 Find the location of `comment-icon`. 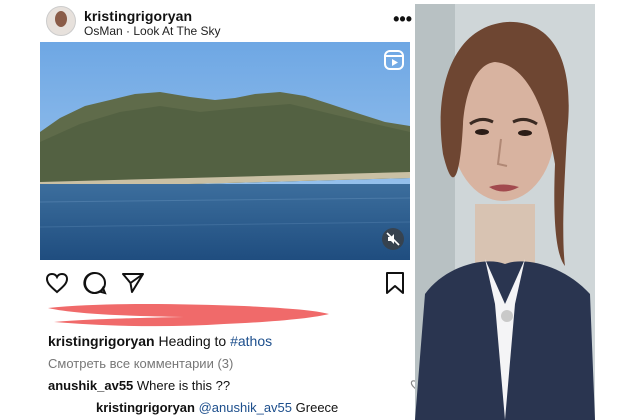

comment-icon is located at coordinates (95, 283).